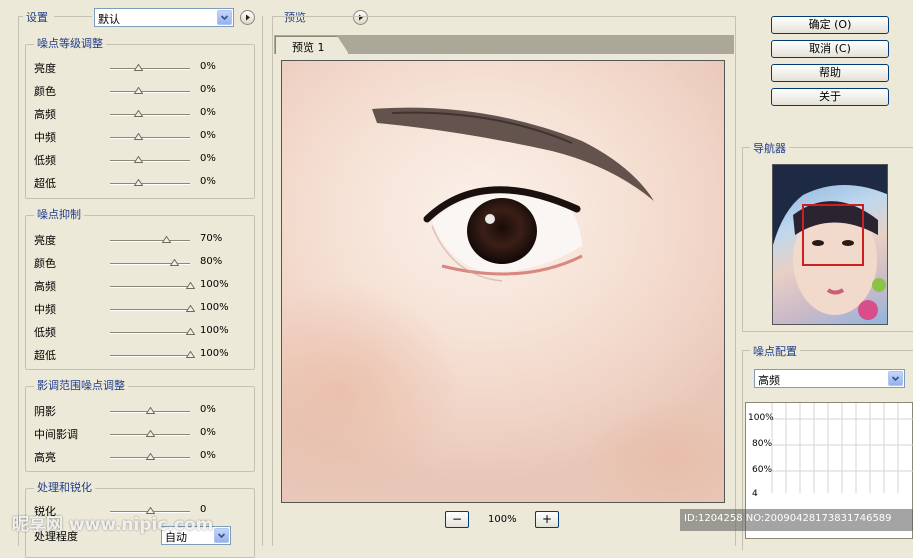 The image size is (913, 558). What do you see at coordinates (762, 470) in the screenshot?
I see `profile-ytick-60: 60%` at bounding box center [762, 470].